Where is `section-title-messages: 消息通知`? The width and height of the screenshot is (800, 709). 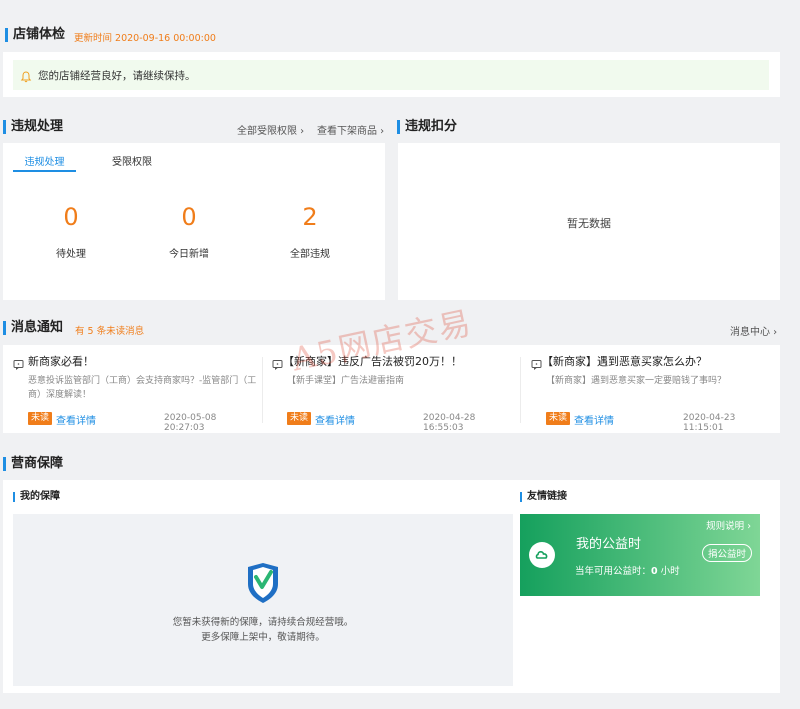 section-title-messages: 消息通知 is located at coordinates (33, 328).